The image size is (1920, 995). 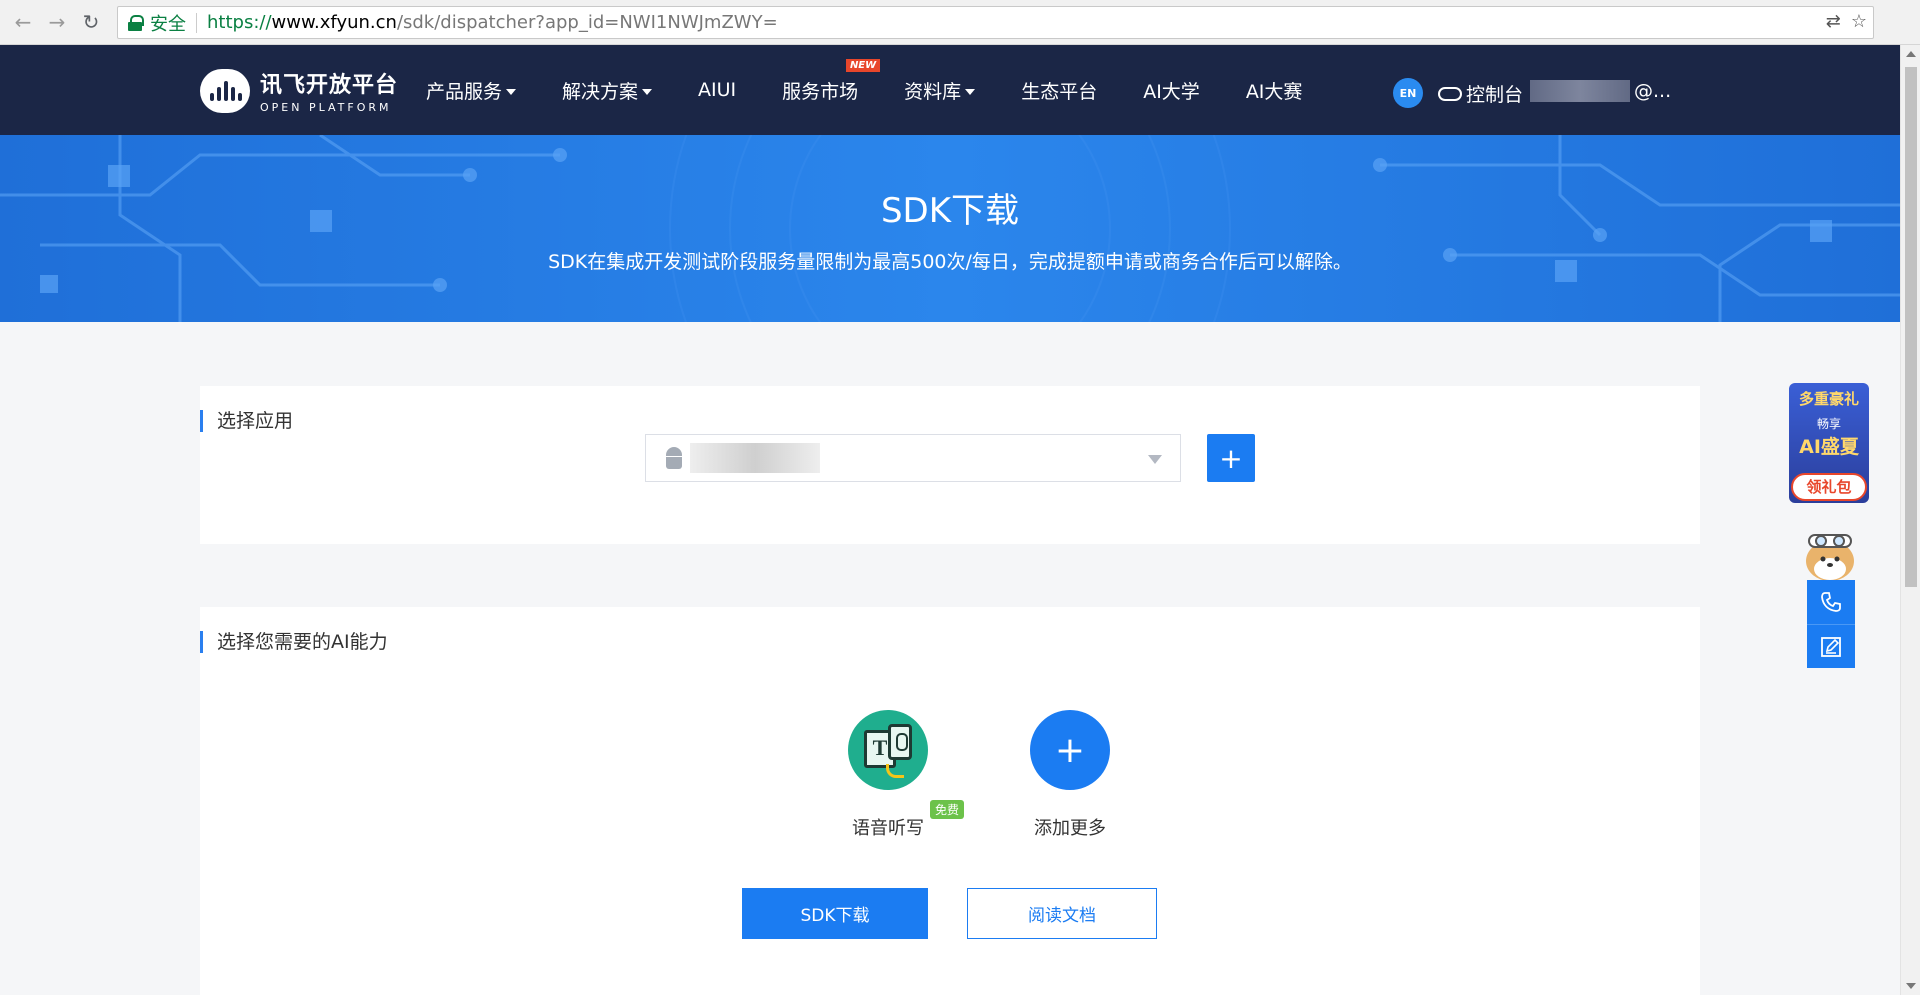 I want to click on translate-icon: ⇄, so click(x=1833, y=21).